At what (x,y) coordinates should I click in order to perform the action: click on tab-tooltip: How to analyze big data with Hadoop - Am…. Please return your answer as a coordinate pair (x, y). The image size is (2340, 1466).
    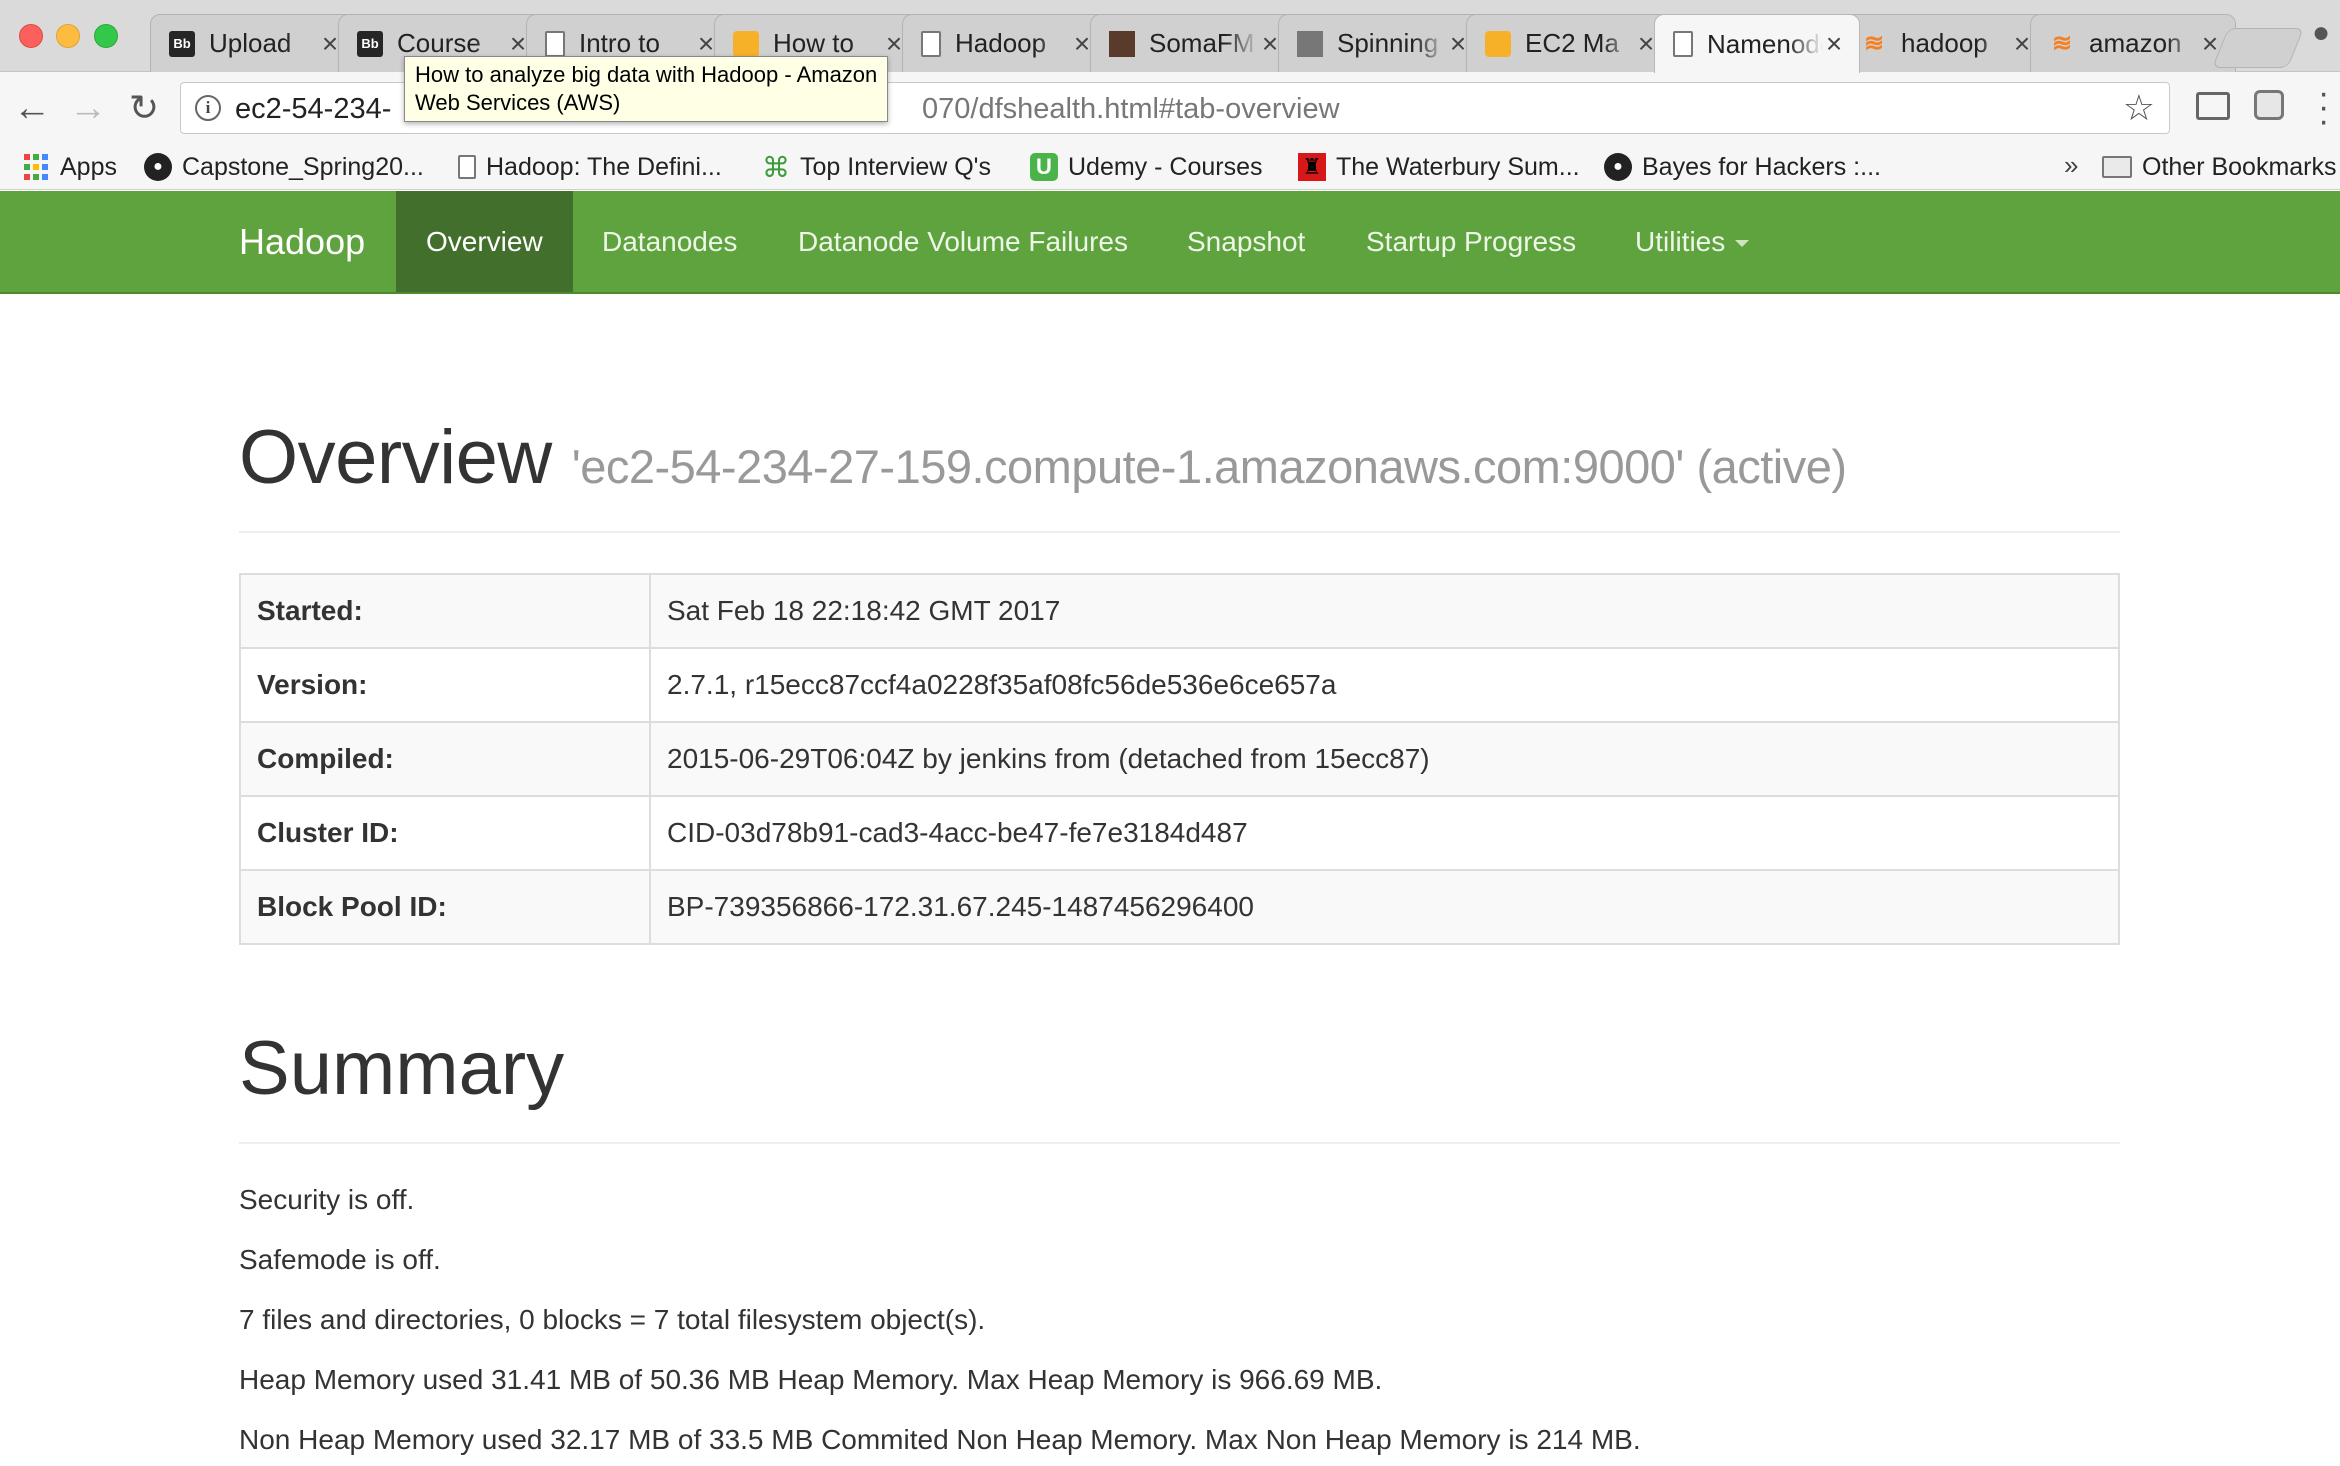
    Looking at the image, I should click on (646, 89).